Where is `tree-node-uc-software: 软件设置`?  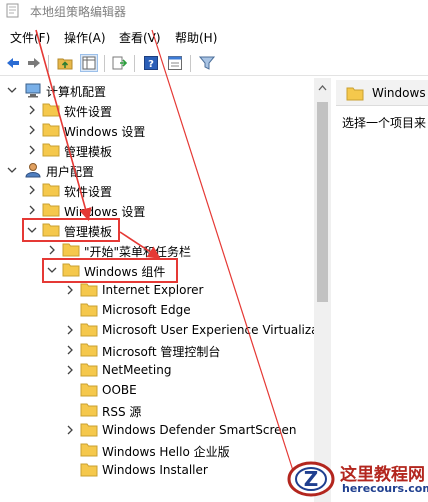 tree-node-uc-software: 软件设置 is located at coordinates (157, 190).